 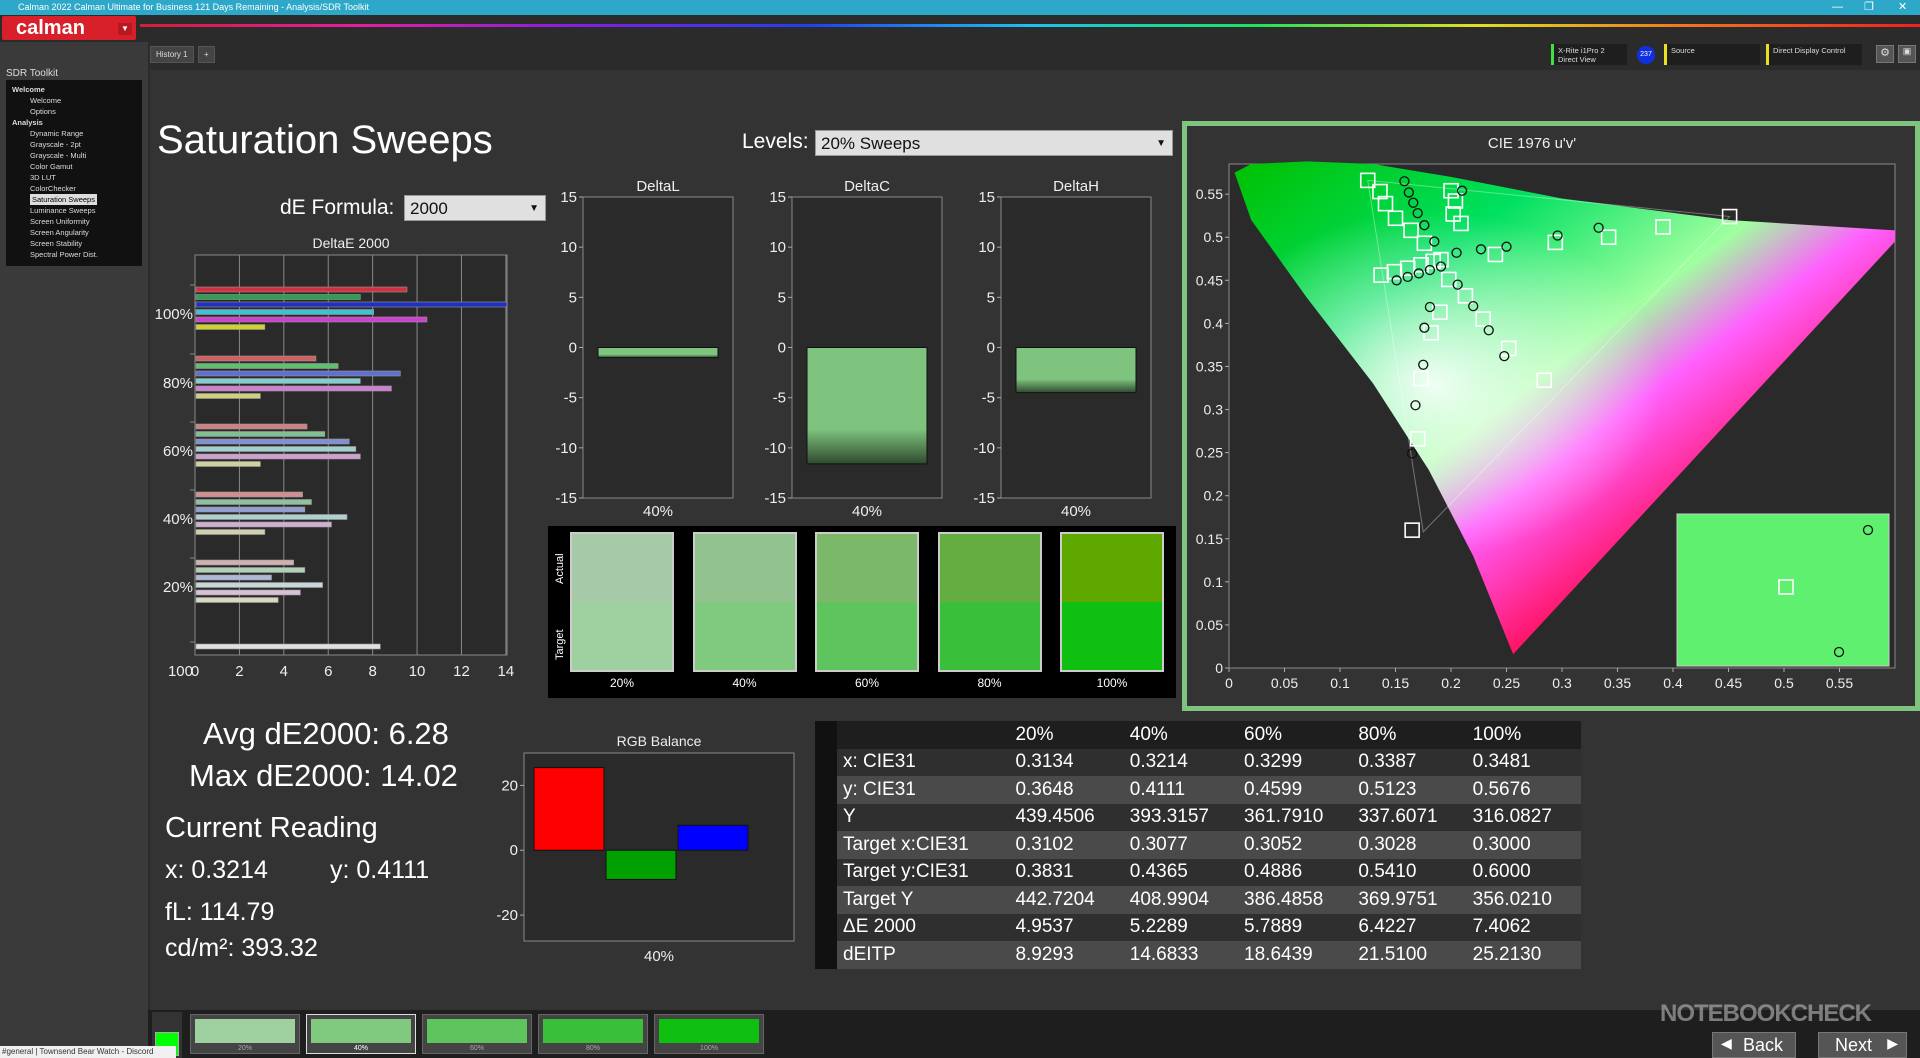 What do you see at coordinates (1863, 1045) in the screenshot?
I see `next-button: Next ▶` at bounding box center [1863, 1045].